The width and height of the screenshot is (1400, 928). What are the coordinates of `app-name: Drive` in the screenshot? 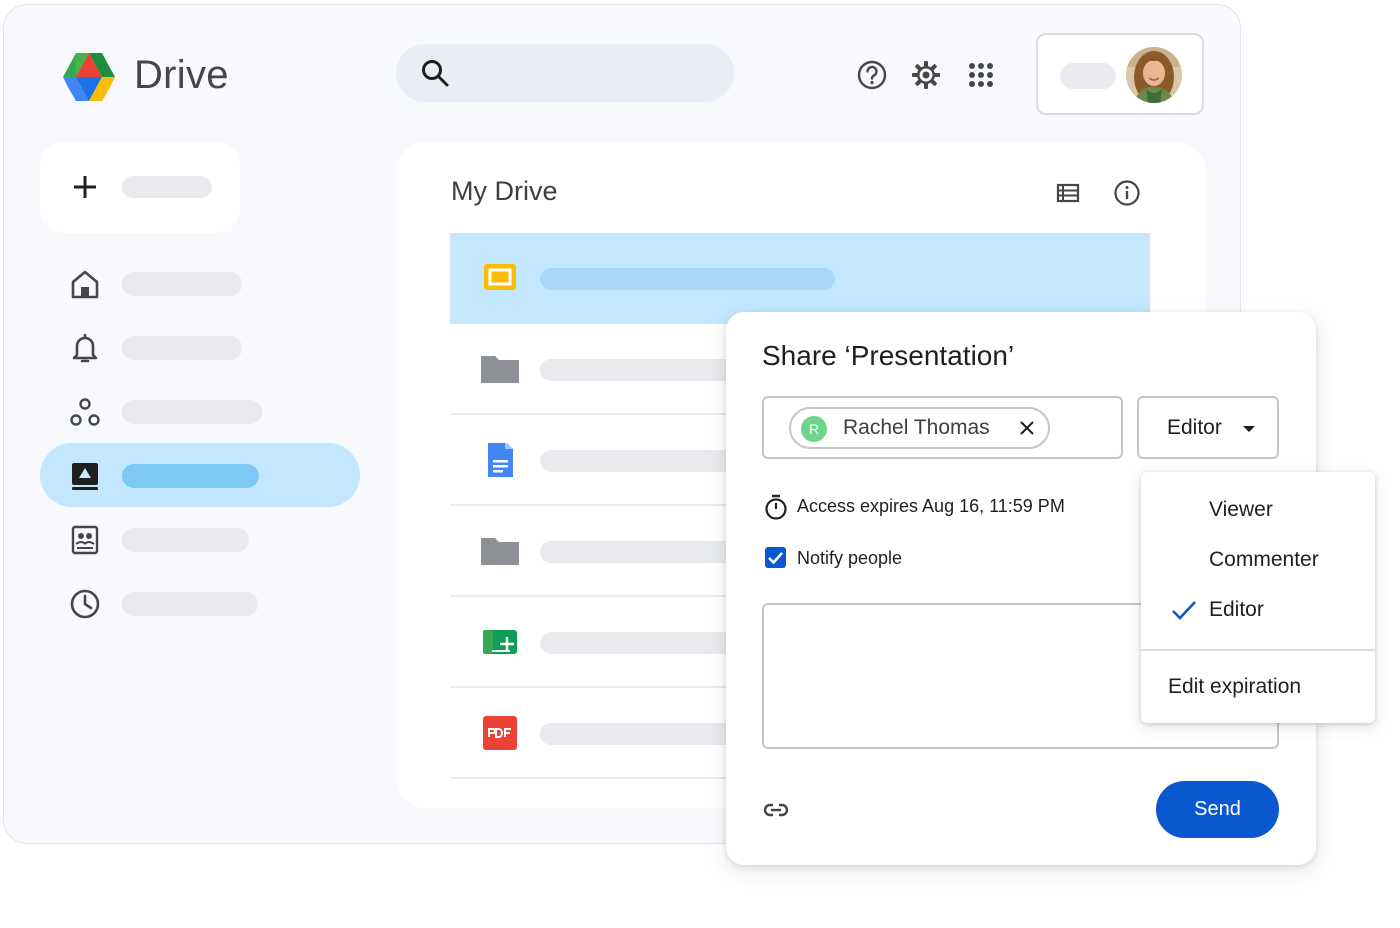 It's located at (181, 75).